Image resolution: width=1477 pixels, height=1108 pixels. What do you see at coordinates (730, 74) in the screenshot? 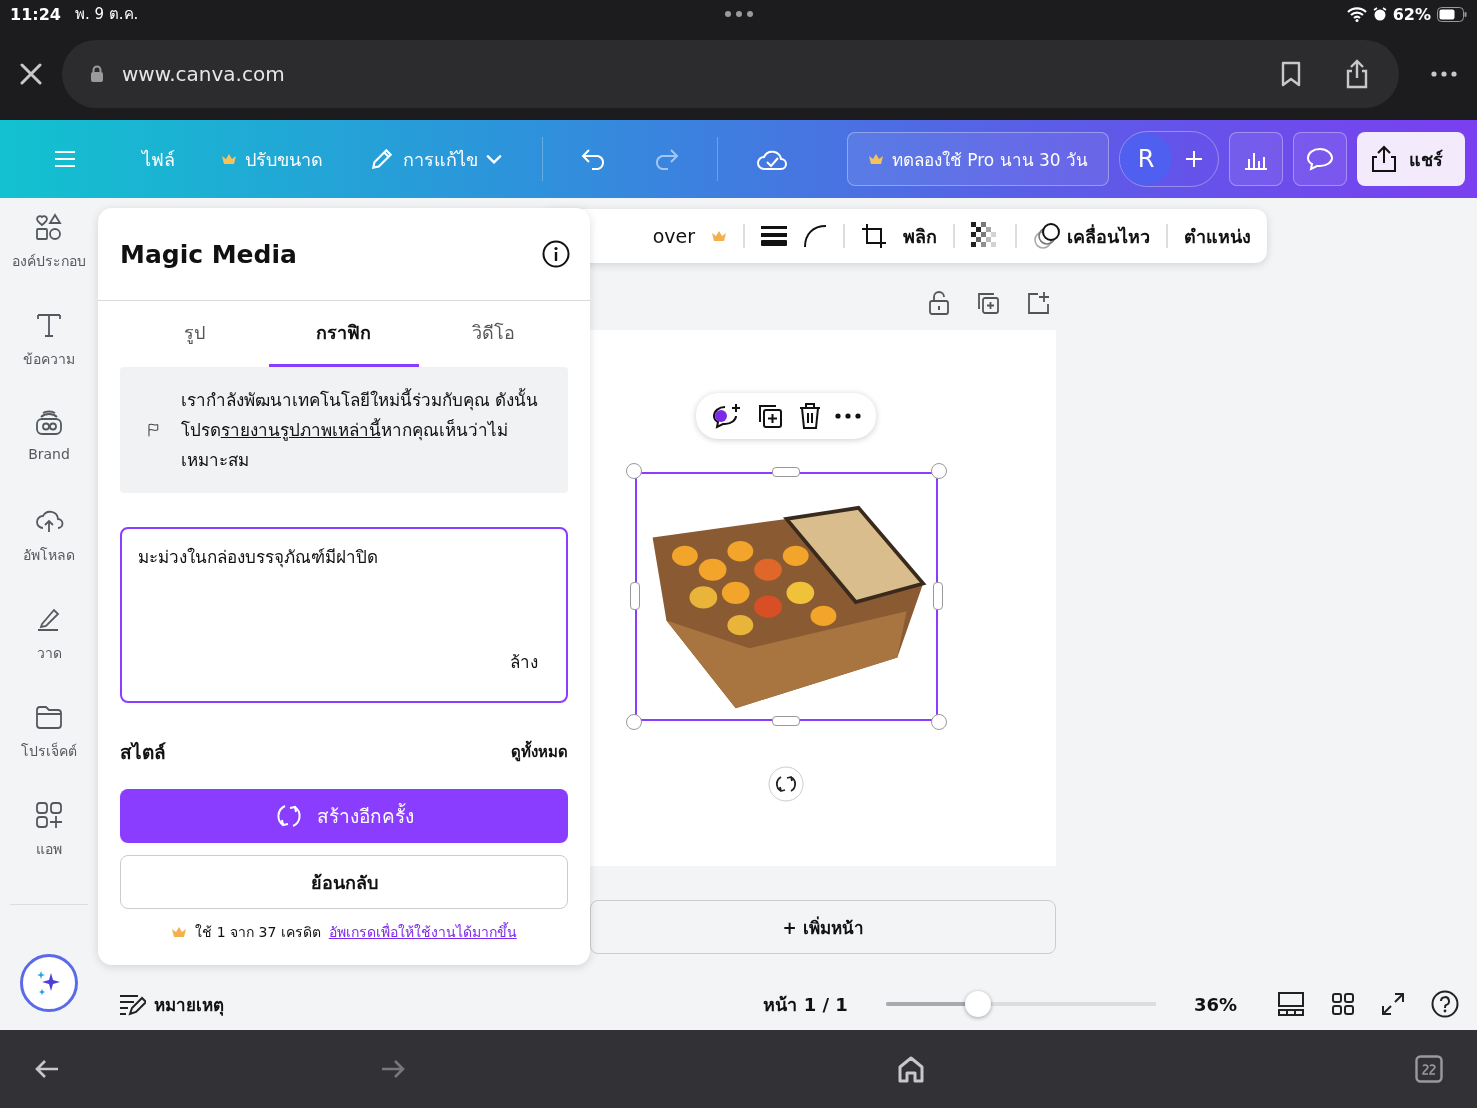
I see `address-bar: www.canva.com` at bounding box center [730, 74].